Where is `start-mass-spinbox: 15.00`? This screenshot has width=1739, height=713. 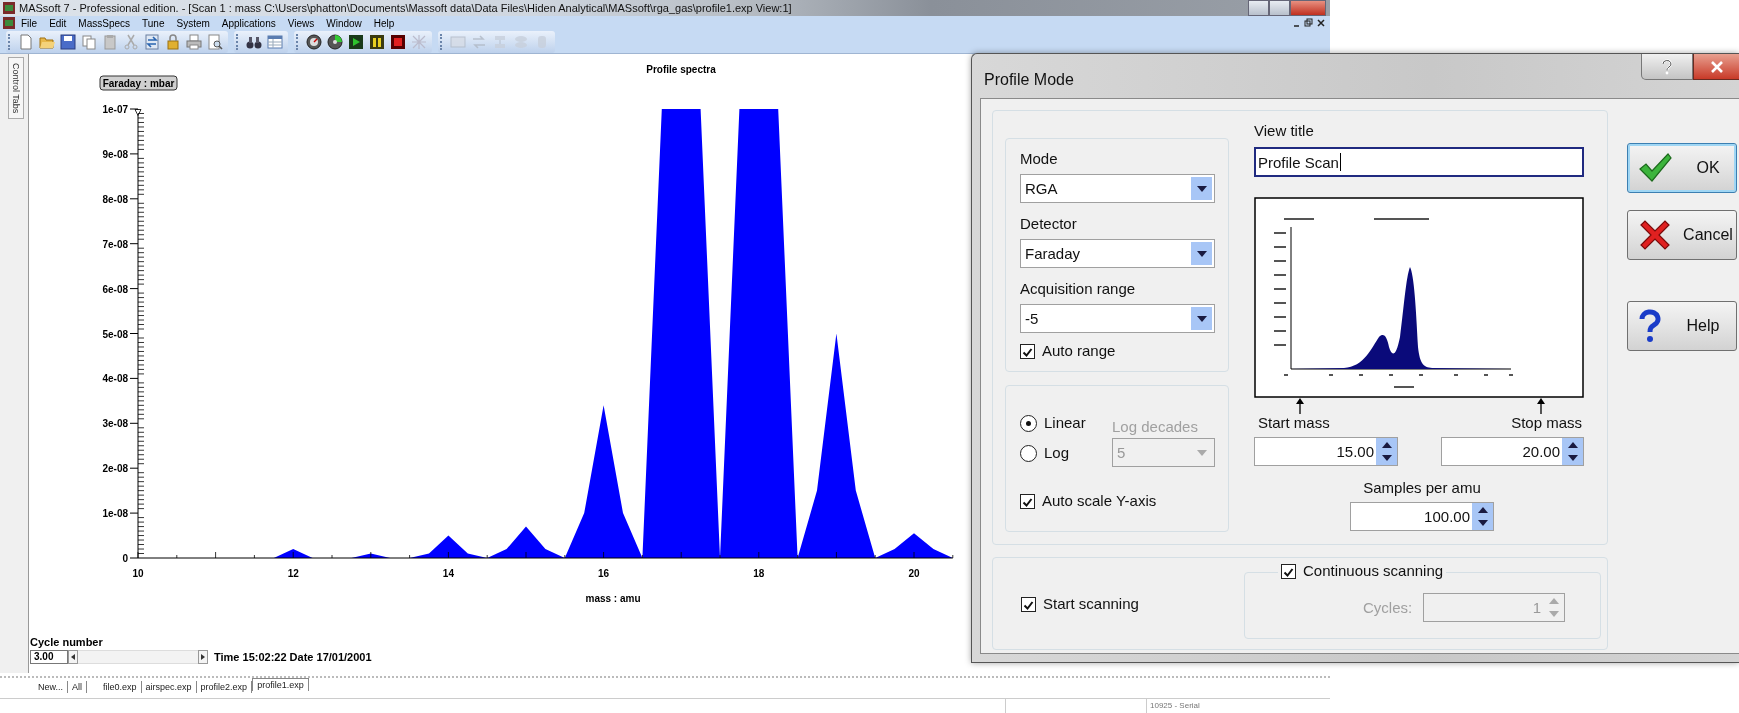
start-mass-spinbox: 15.00 is located at coordinates (1326, 451).